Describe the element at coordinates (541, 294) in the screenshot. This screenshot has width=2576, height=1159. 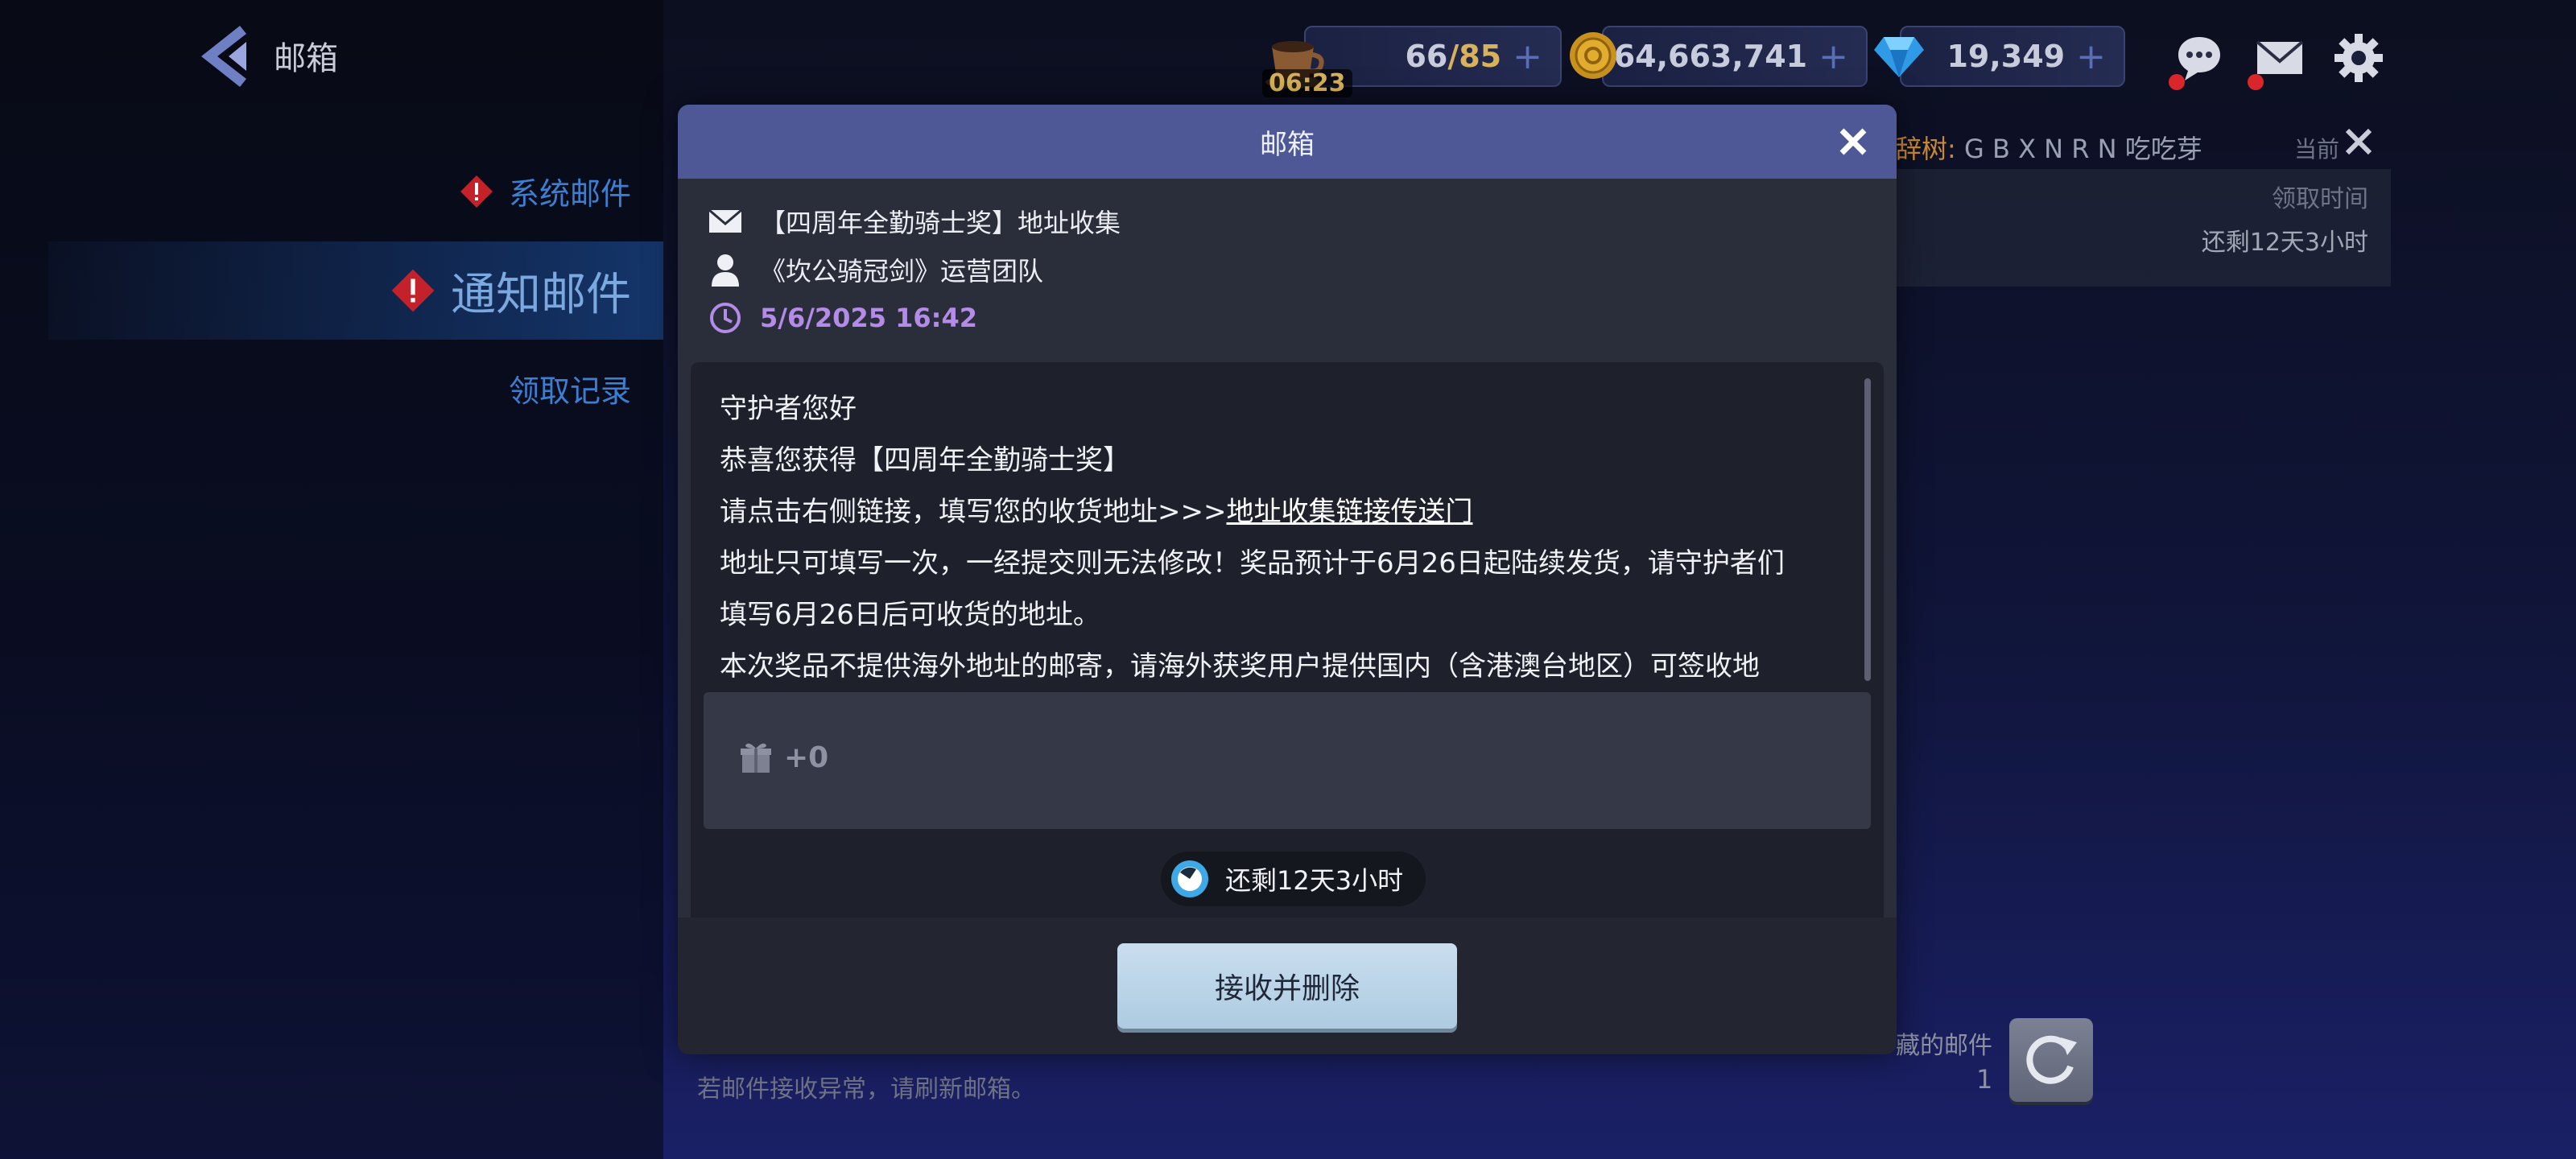
I see `sidebar-item-label: 通知邮件` at that location.